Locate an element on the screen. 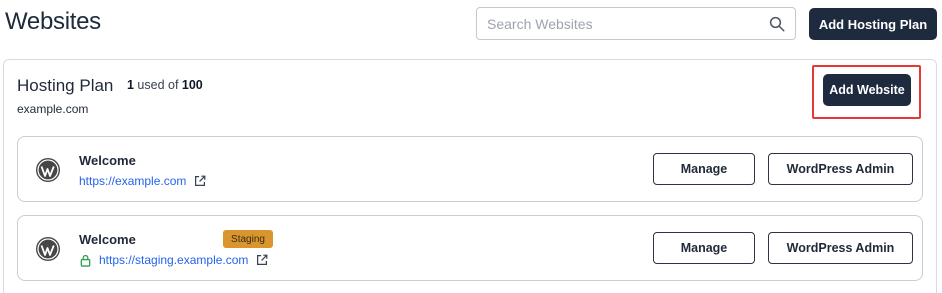  lock-icon is located at coordinates (85, 260).